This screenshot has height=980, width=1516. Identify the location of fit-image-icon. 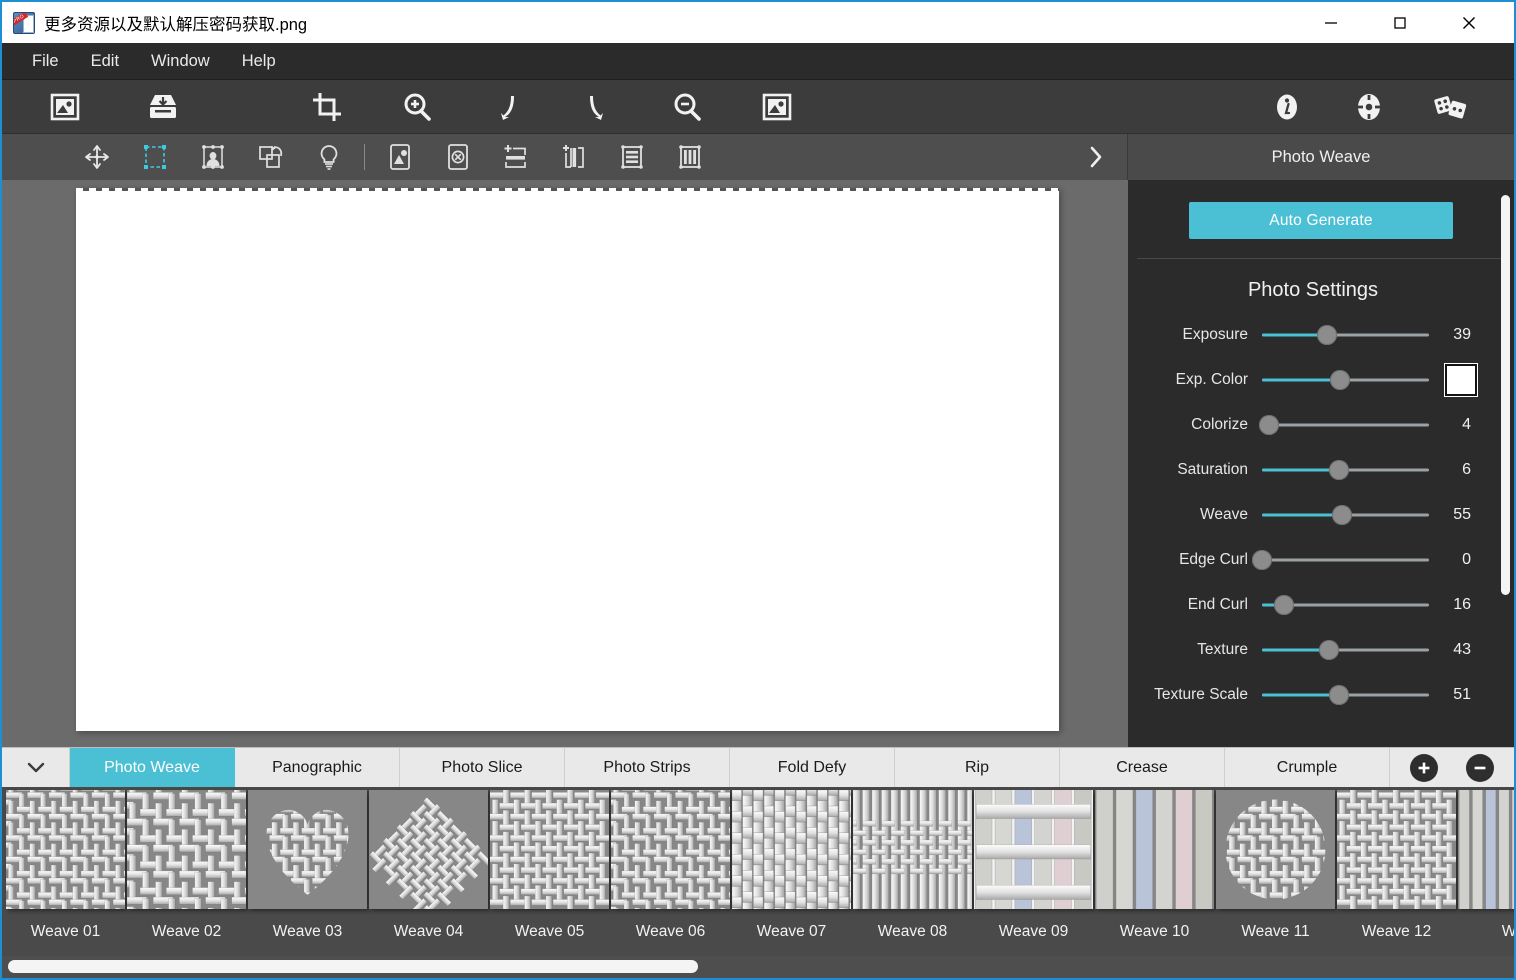
(777, 107).